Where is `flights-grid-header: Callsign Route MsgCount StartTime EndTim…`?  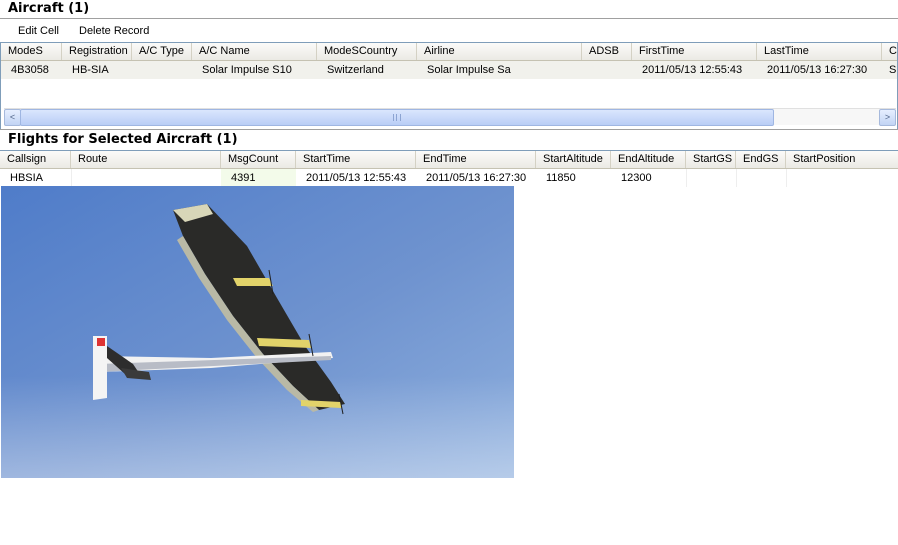 flights-grid-header: Callsign Route MsgCount StartTime EndTim… is located at coordinates (449, 160).